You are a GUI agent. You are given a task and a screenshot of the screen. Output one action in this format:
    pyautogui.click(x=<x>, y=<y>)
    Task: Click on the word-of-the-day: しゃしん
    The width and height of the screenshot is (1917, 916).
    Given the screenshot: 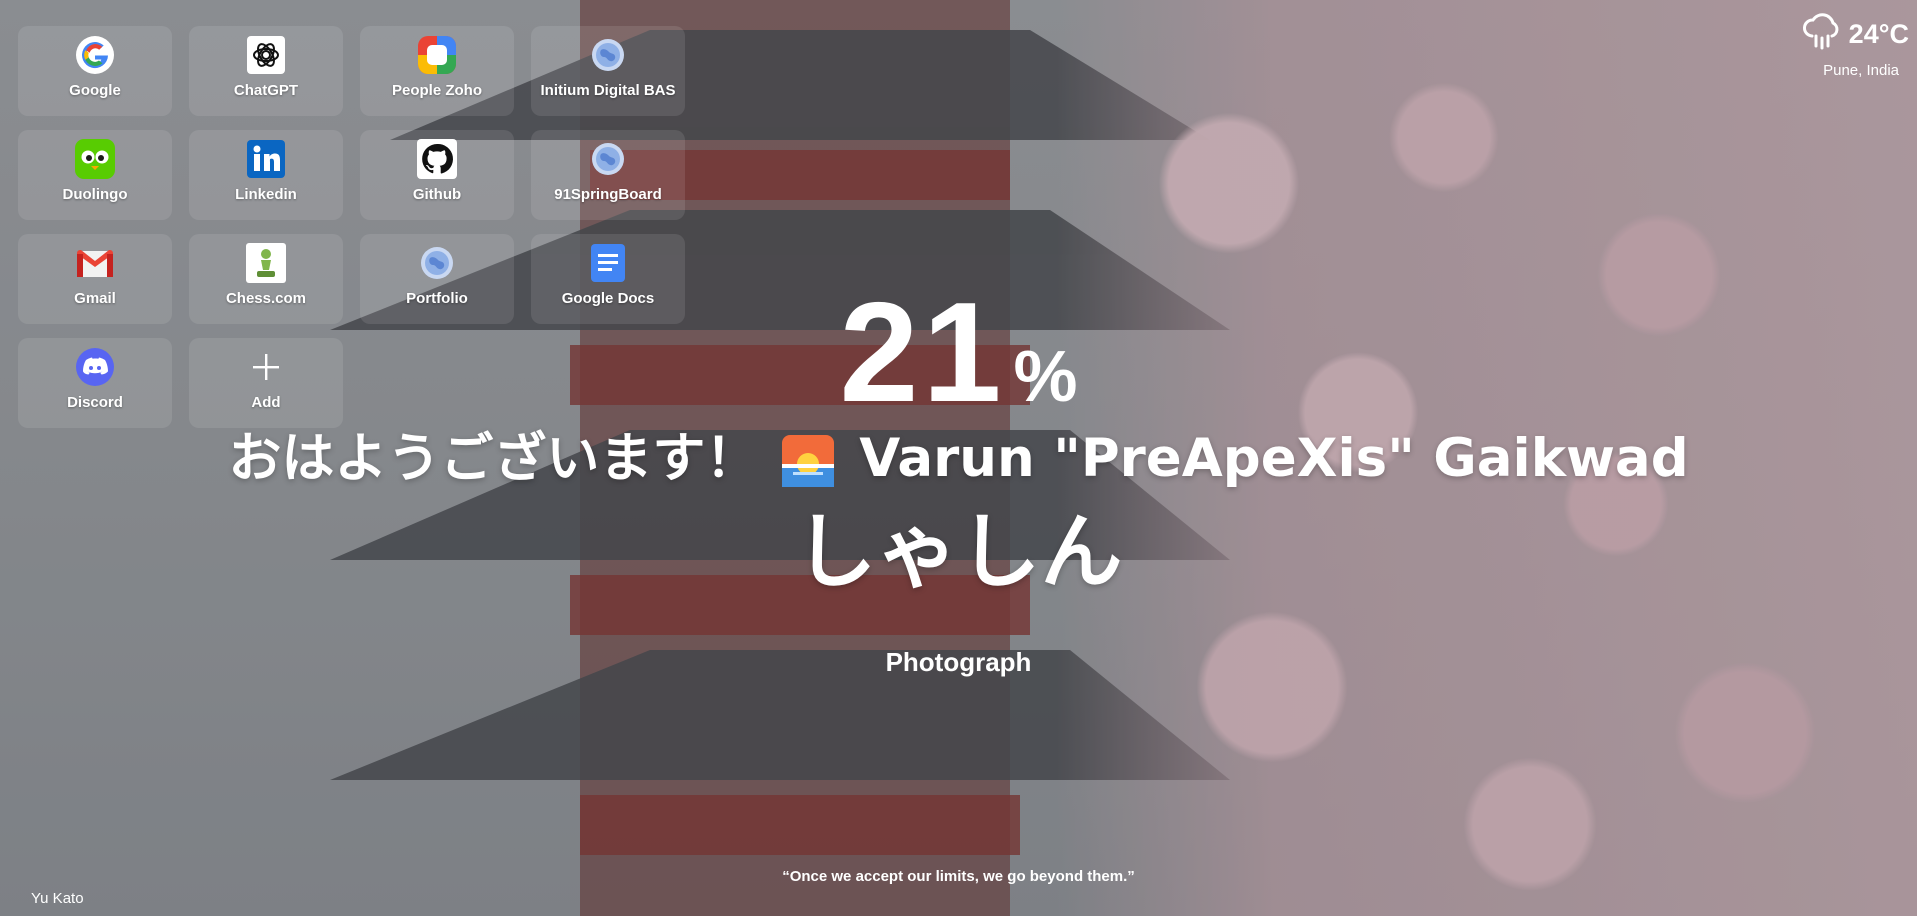 What is the action you would take?
    pyautogui.click(x=958, y=552)
    